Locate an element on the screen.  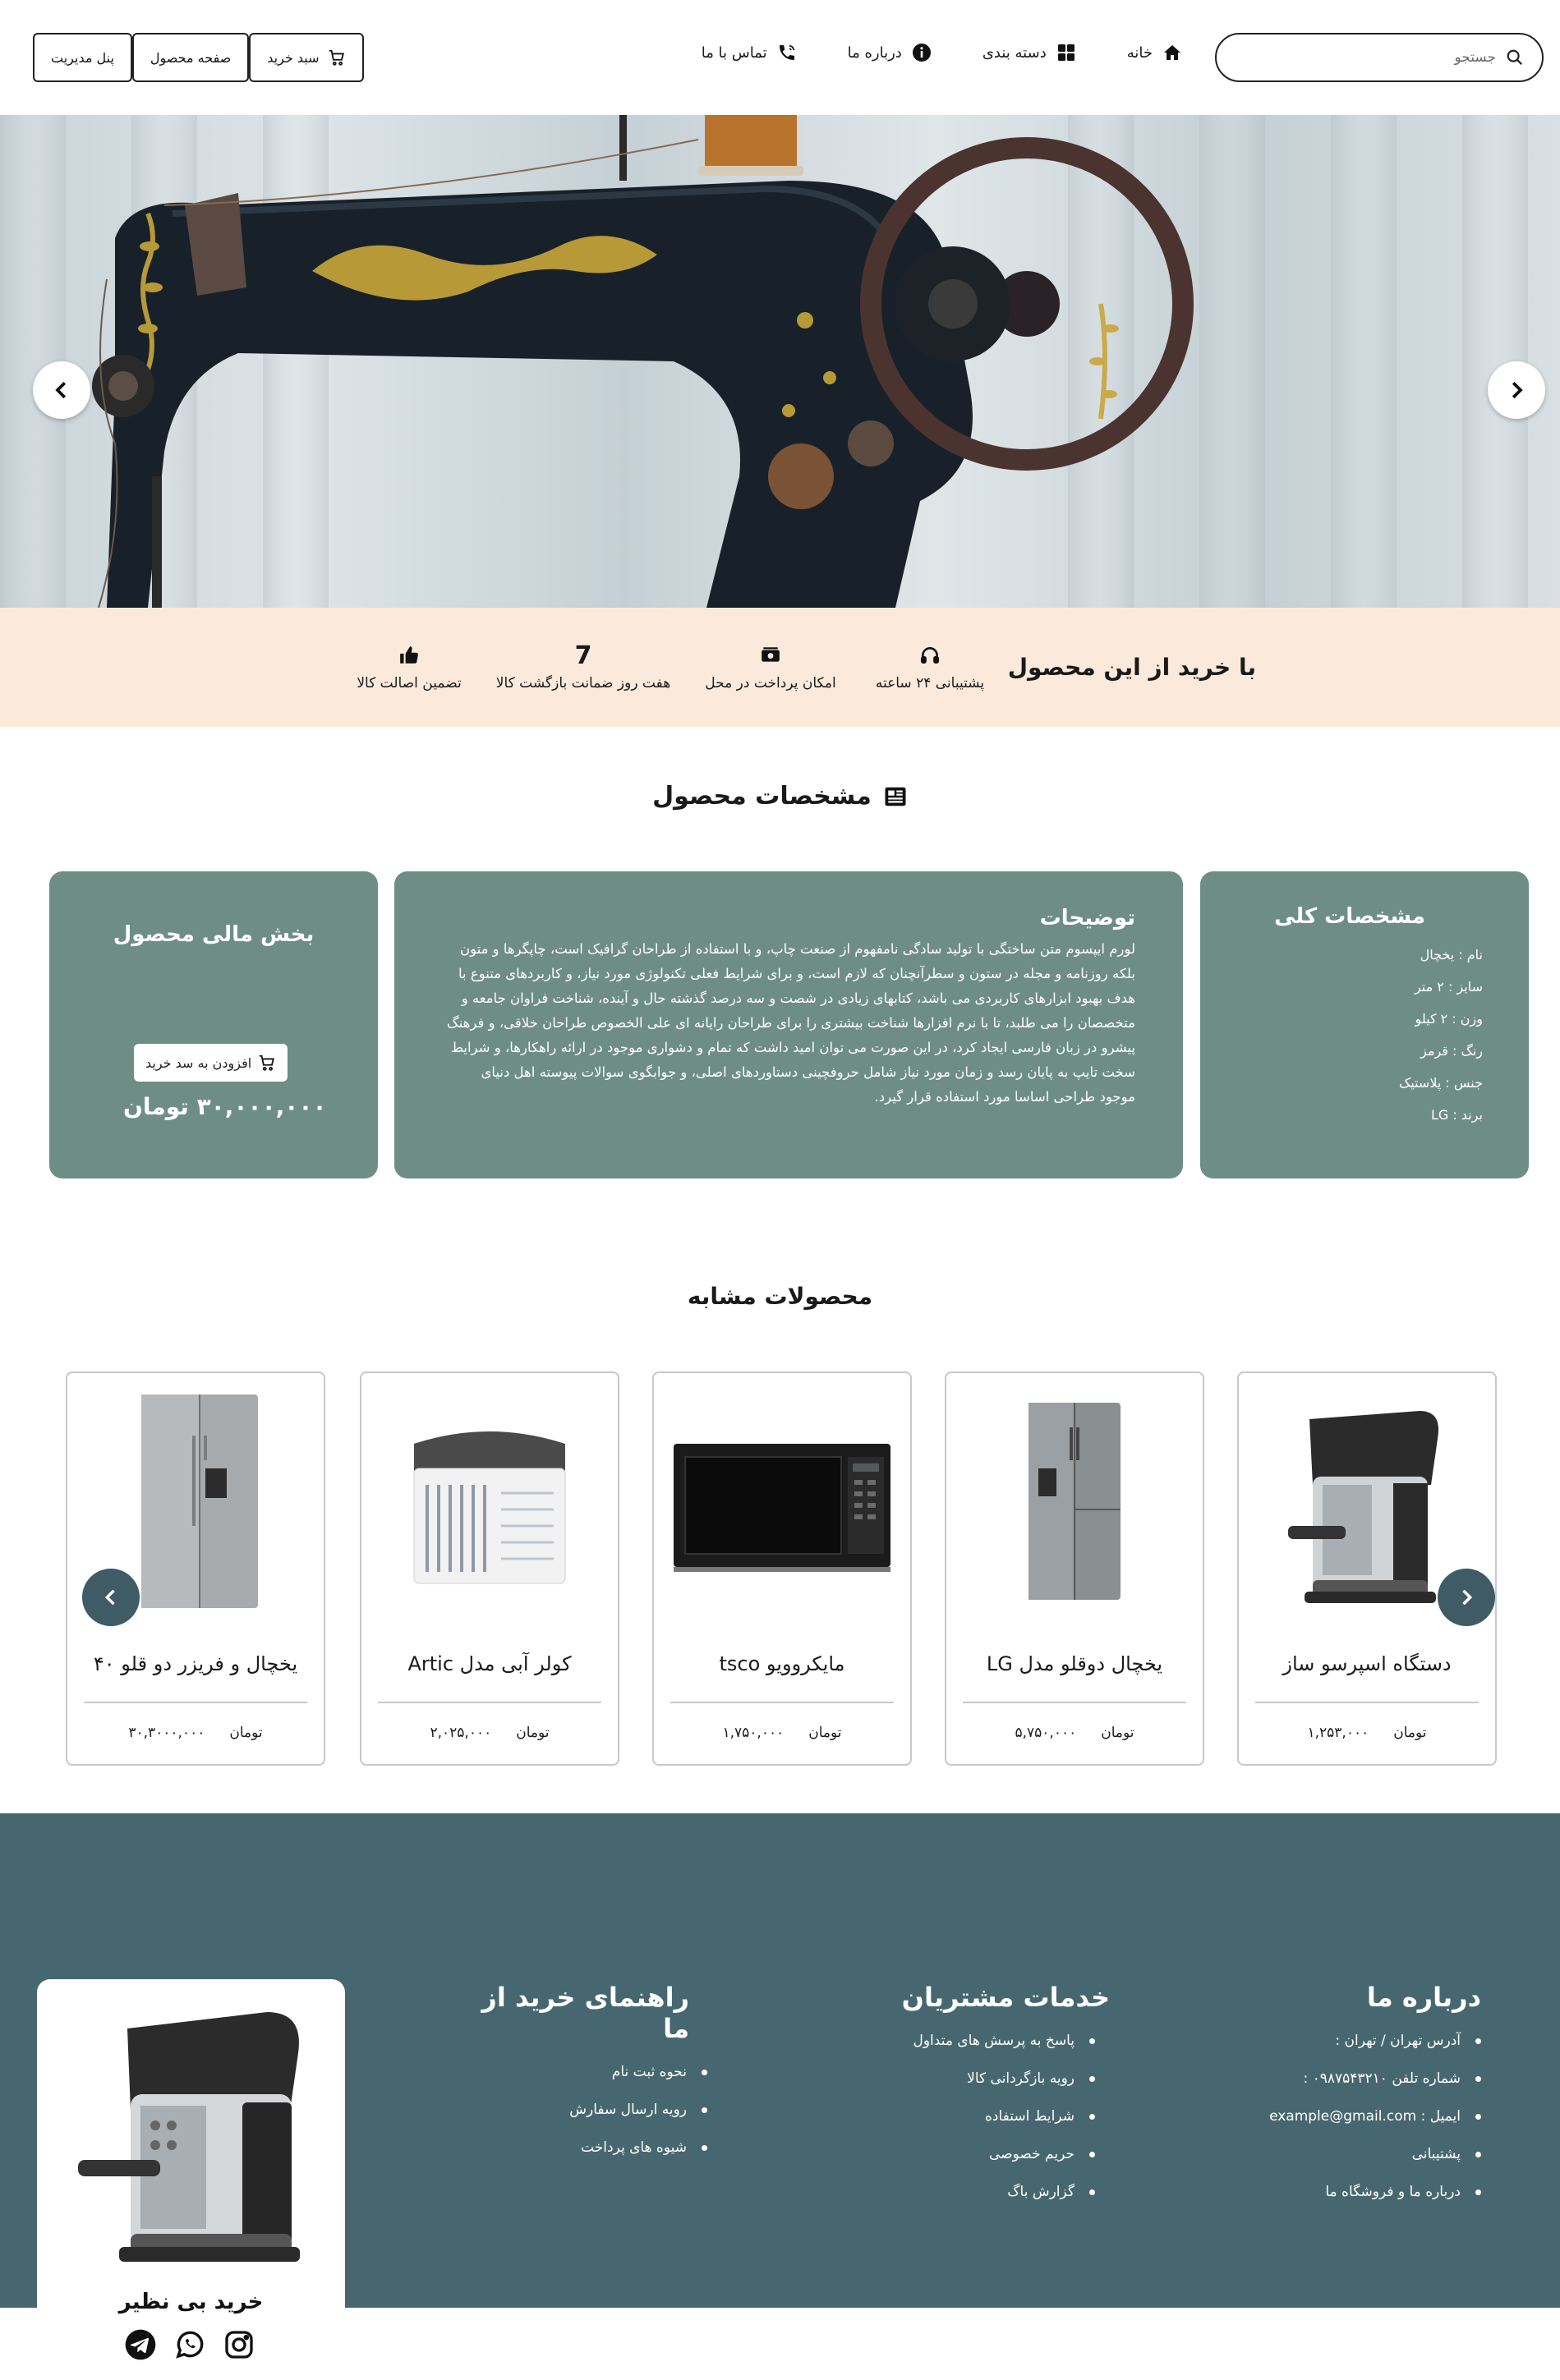
footer-services-item: گزارش باگ is located at coordinates (972, 2192).